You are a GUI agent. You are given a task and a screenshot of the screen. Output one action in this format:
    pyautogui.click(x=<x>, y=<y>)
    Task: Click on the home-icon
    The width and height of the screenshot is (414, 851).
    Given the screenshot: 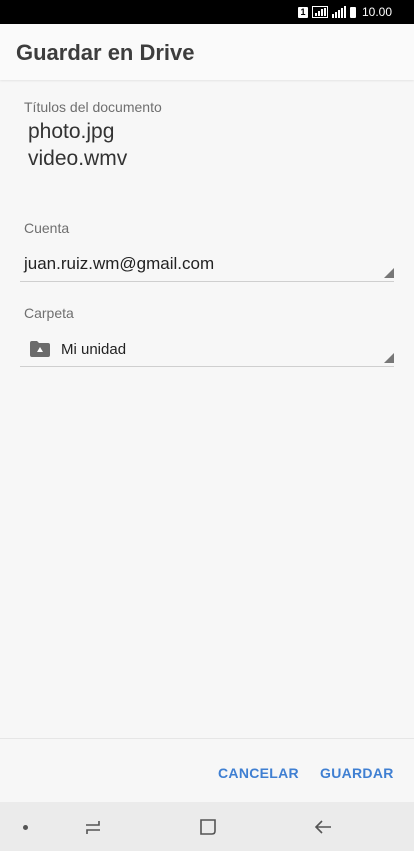 What is the action you would take?
    pyautogui.click(x=208, y=827)
    